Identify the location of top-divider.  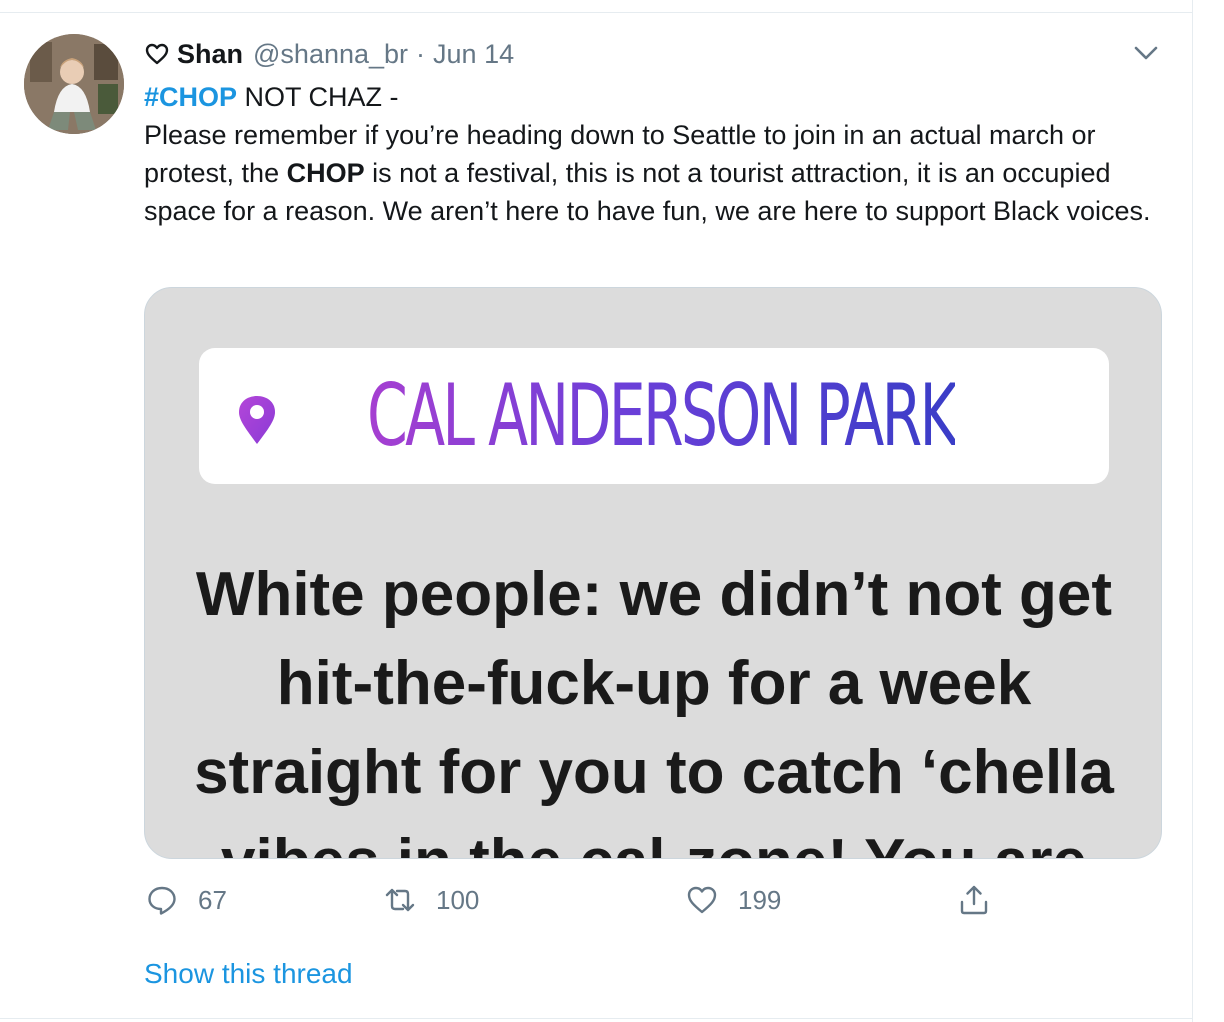
(596, 12).